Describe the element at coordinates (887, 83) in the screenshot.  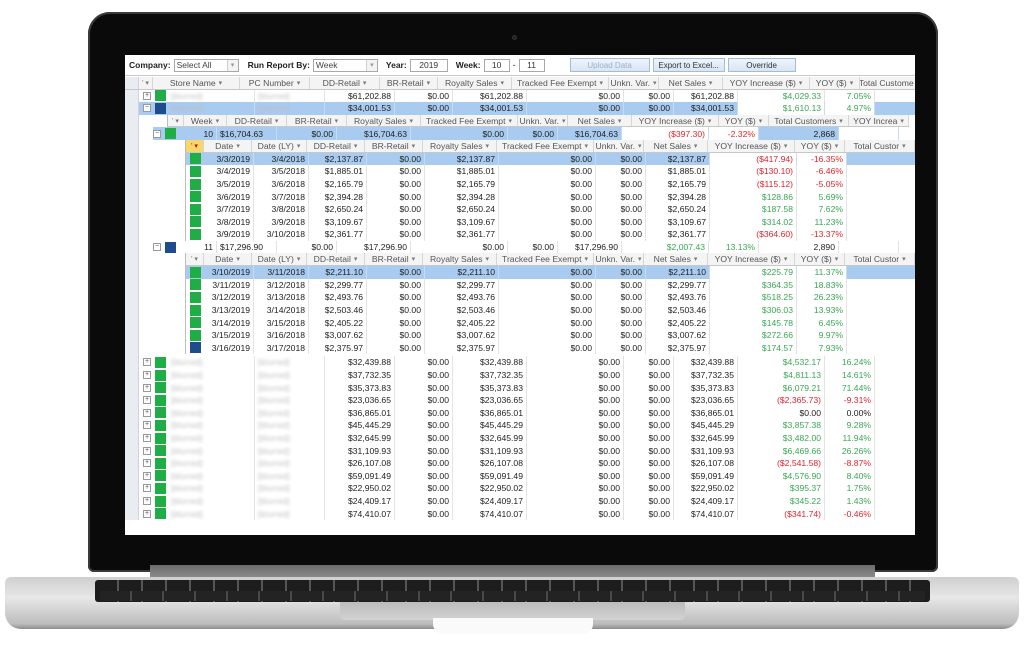
I see `column-header-total-custome: Total Custome ▾` at that location.